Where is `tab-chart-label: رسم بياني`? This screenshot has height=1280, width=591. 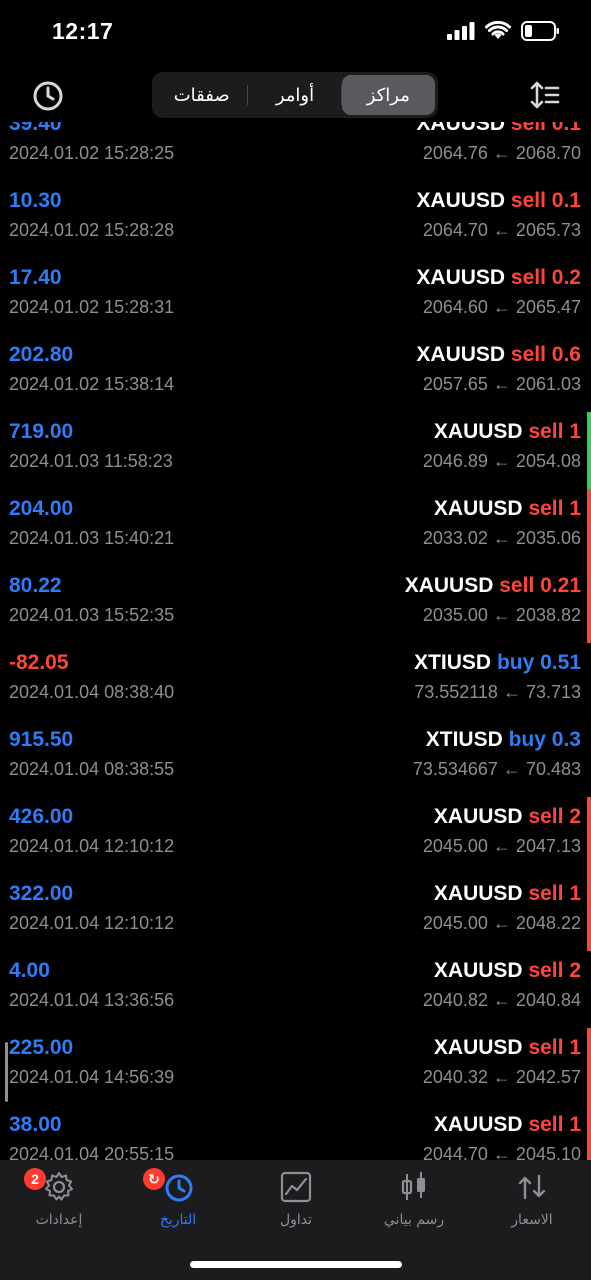
tab-chart-label: رسم بياني is located at coordinates (414, 1220).